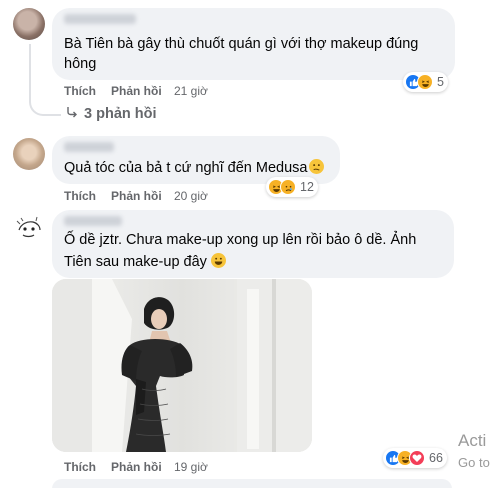 The image size is (491, 488). Describe the element at coordinates (120, 114) in the screenshot. I see `replies-count-label: 3 phản hồi` at that location.